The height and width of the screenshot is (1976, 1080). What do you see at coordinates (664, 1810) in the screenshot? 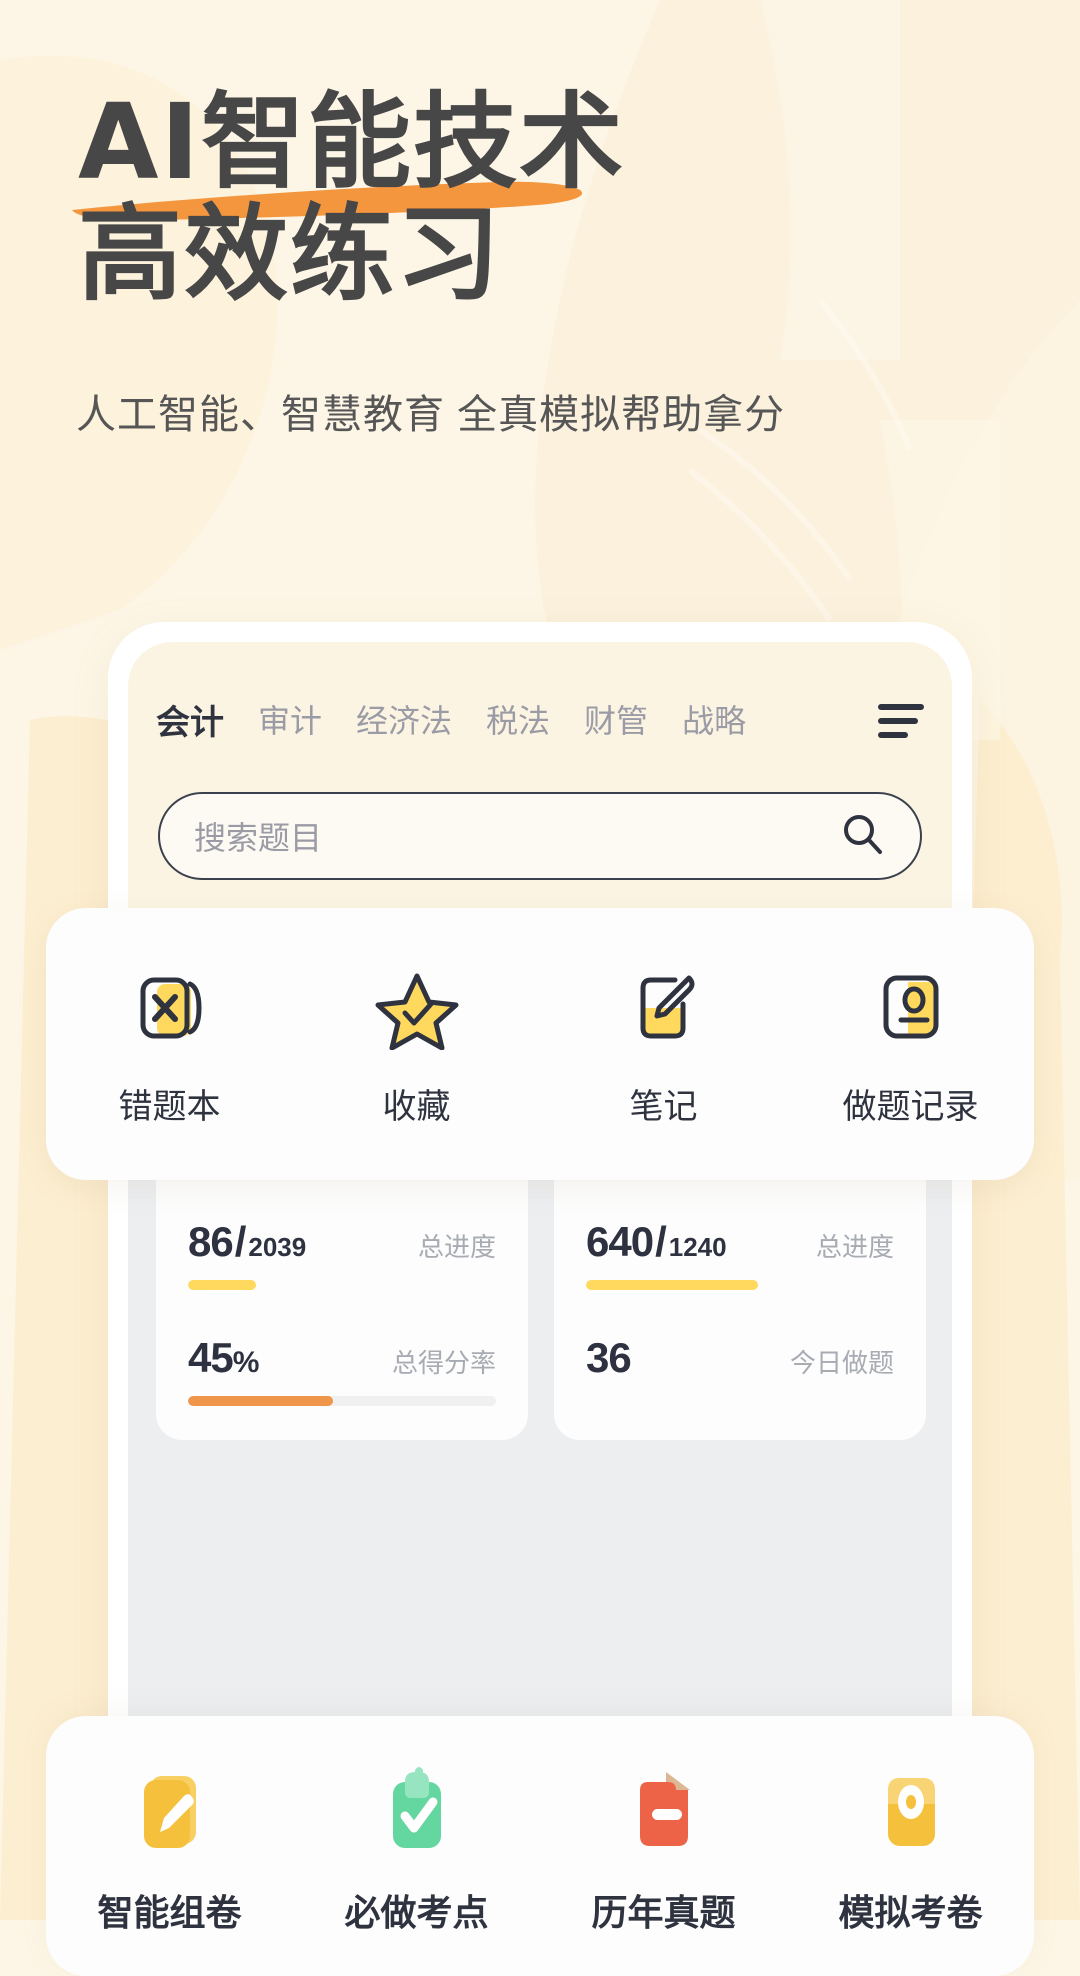
I see `folder-minus-icon` at bounding box center [664, 1810].